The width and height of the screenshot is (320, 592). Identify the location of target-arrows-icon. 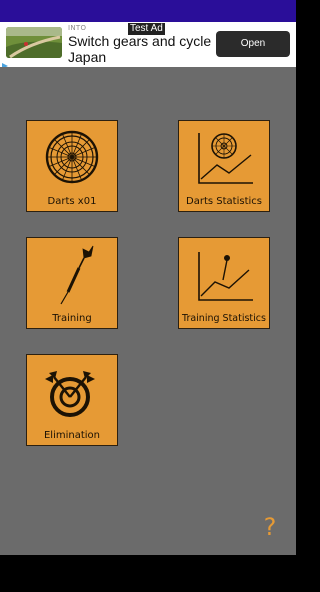
(70, 394).